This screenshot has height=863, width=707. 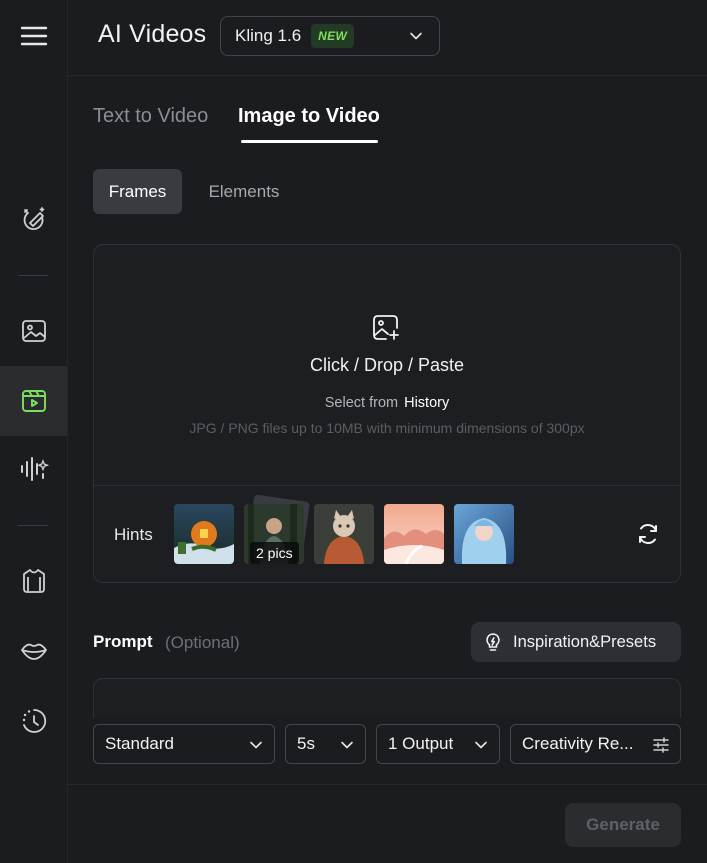 I want to click on sidebar-item-lipsync, so click(x=33, y=651).